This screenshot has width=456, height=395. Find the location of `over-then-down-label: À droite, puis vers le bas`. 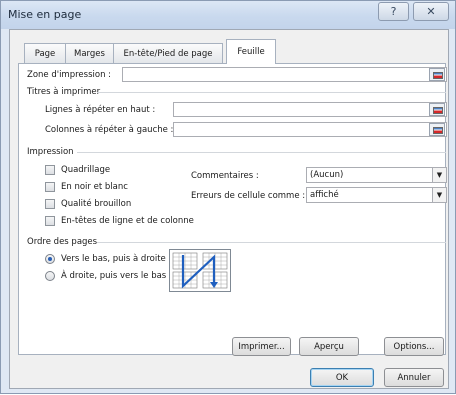

over-then-down-label: À droite, puis vers le bas is located at coordinates (114, 276).